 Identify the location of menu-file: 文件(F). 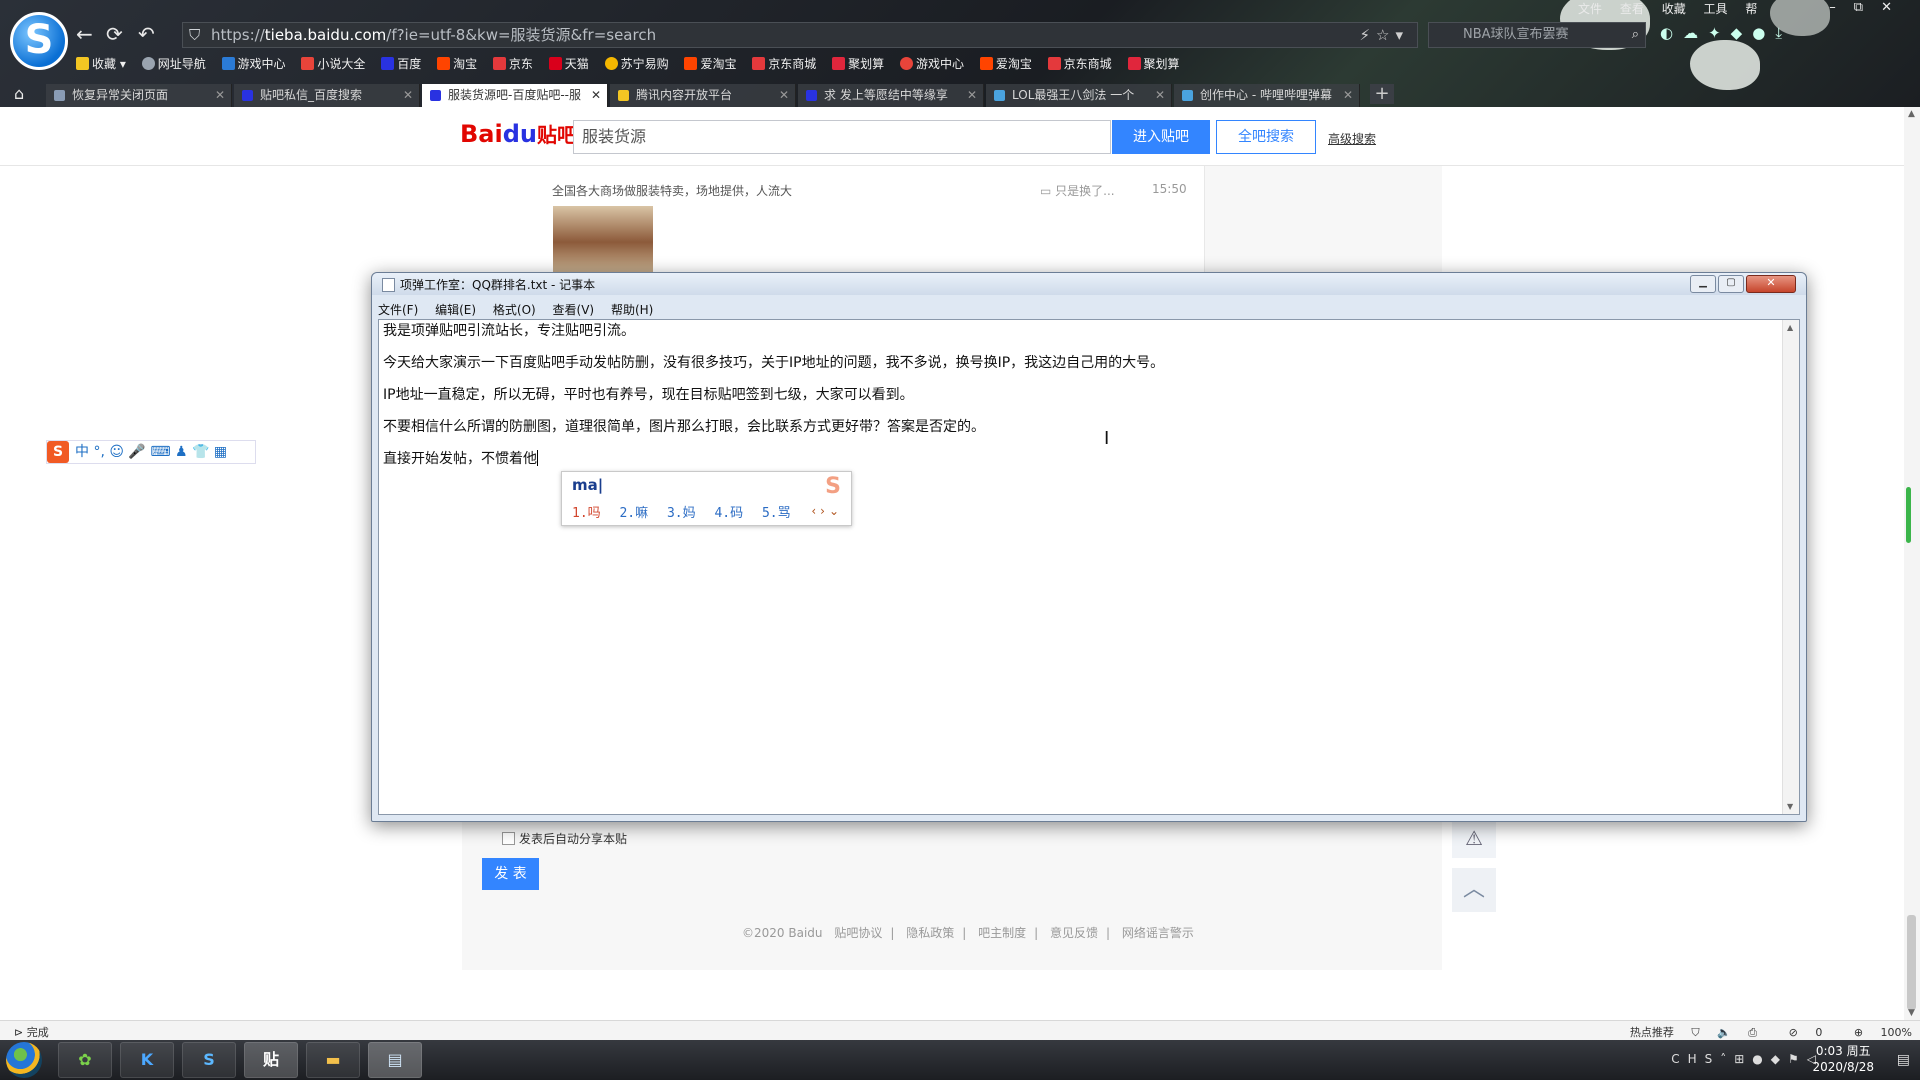
(398, 310).